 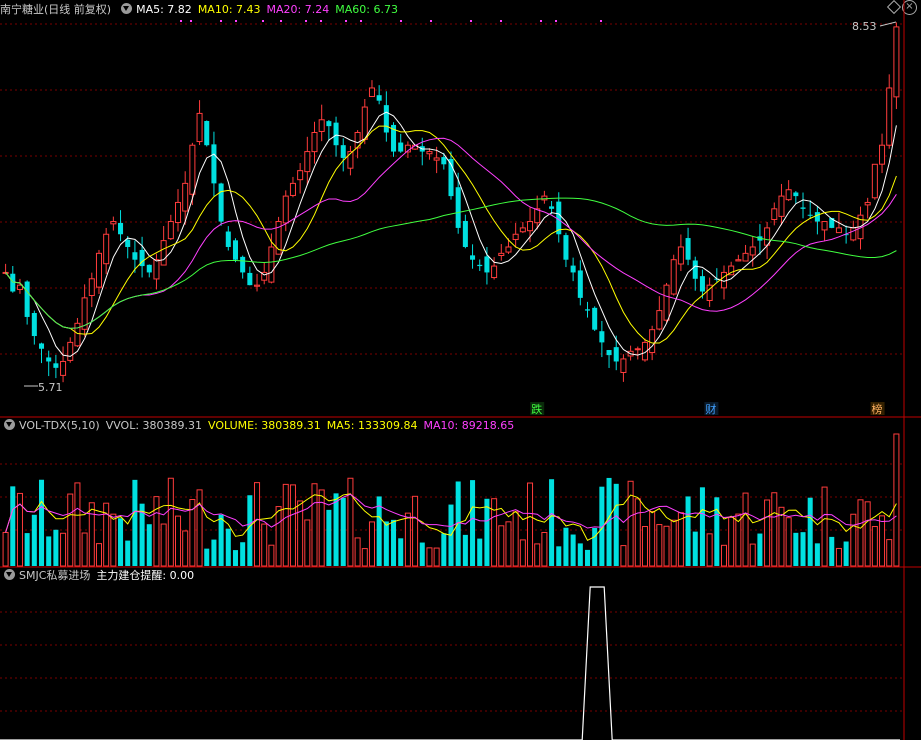 What do you see at coordinates (888, 24) in the screenshot?
I see `high-price-arrow` at bounding box center [888, 24].